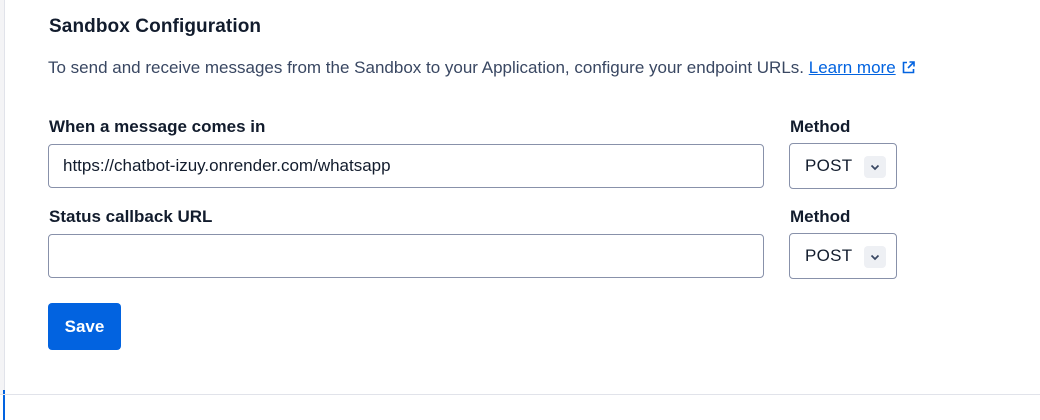 Image resolution: width=1040 pixels, height=420 pixels. Describe the element at coordinates (406, 166) in the screenshot. I see `incoming-url-input` at that location.